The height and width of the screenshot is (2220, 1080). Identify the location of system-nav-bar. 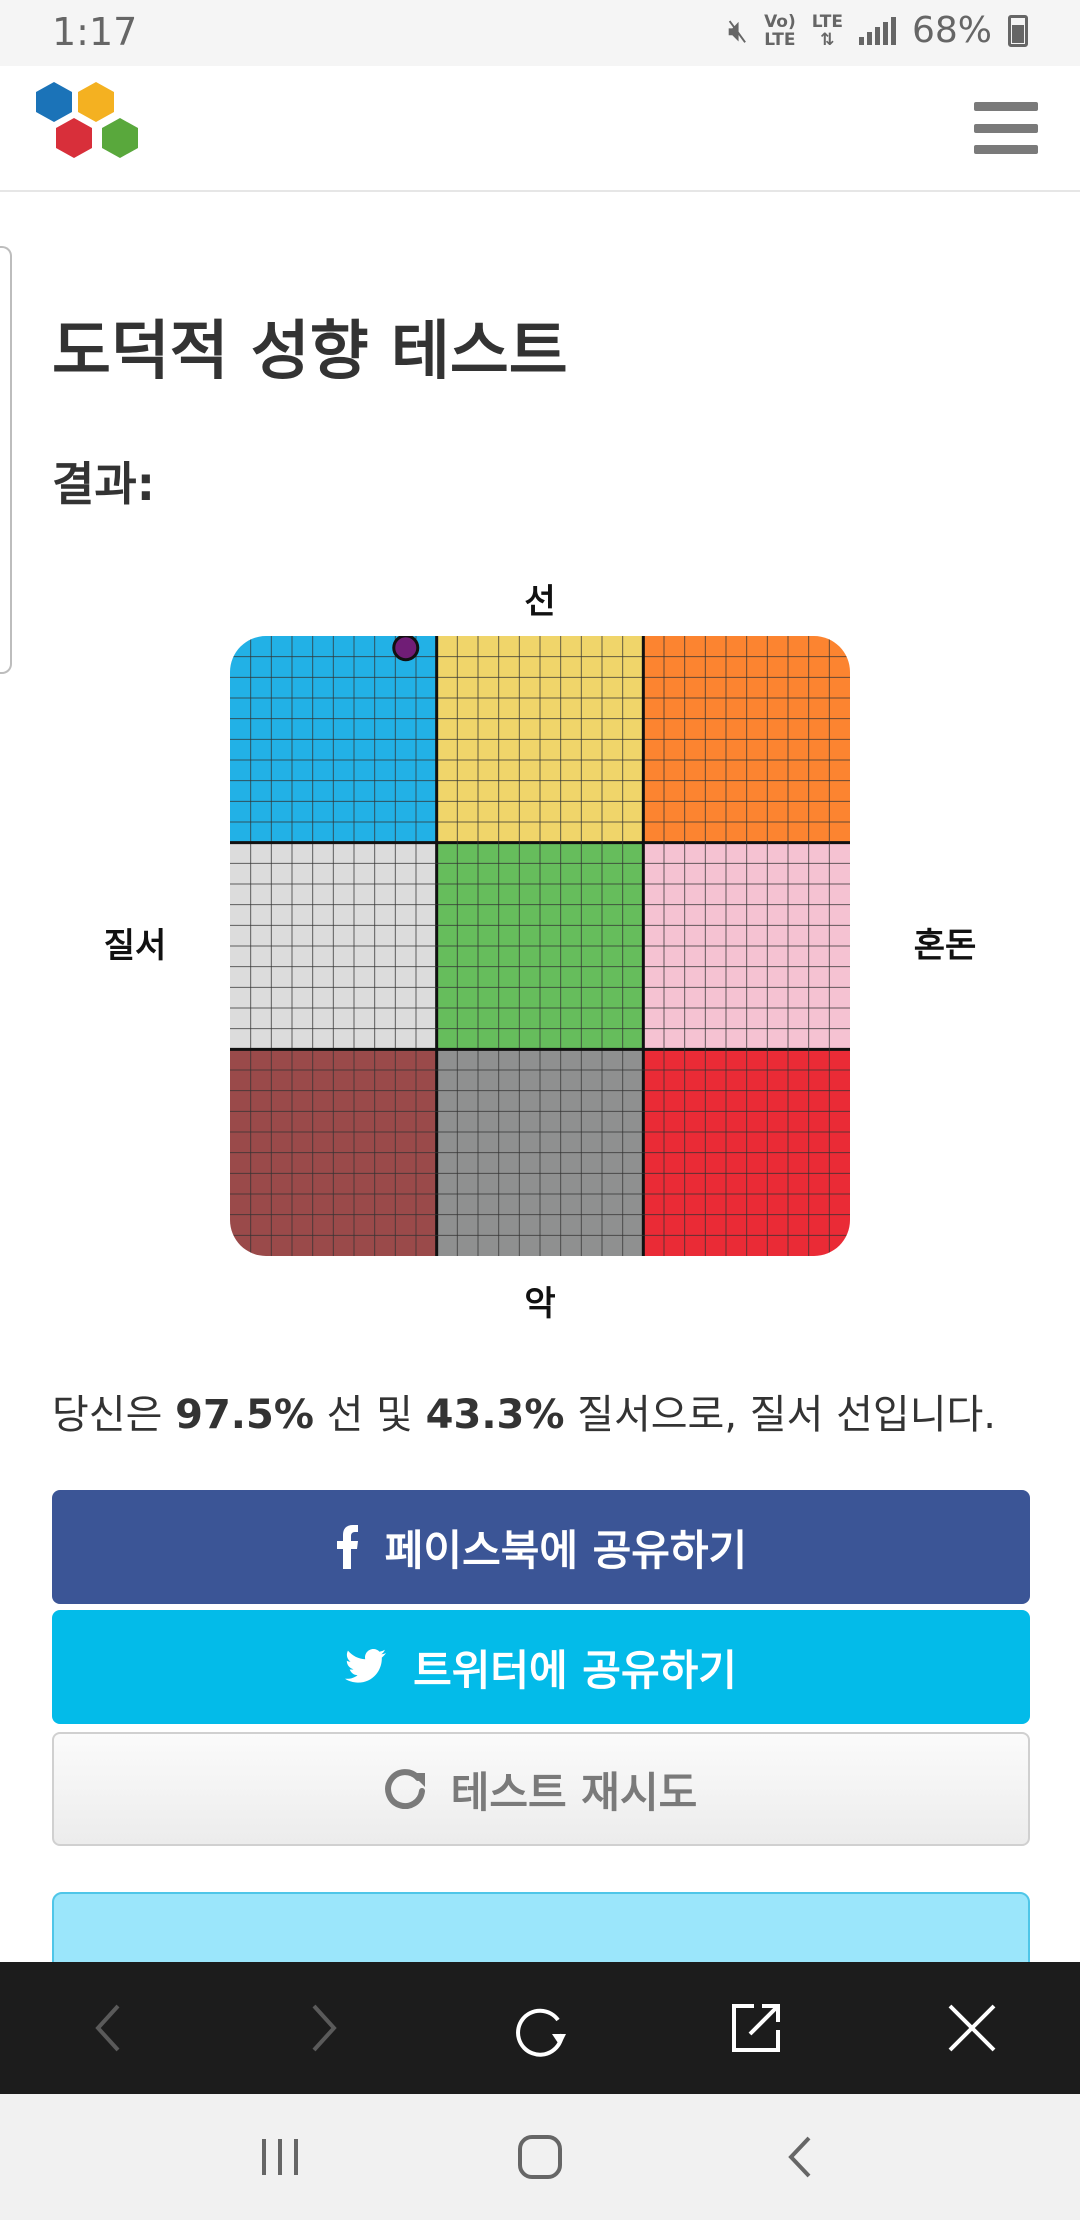
(540, 2157).